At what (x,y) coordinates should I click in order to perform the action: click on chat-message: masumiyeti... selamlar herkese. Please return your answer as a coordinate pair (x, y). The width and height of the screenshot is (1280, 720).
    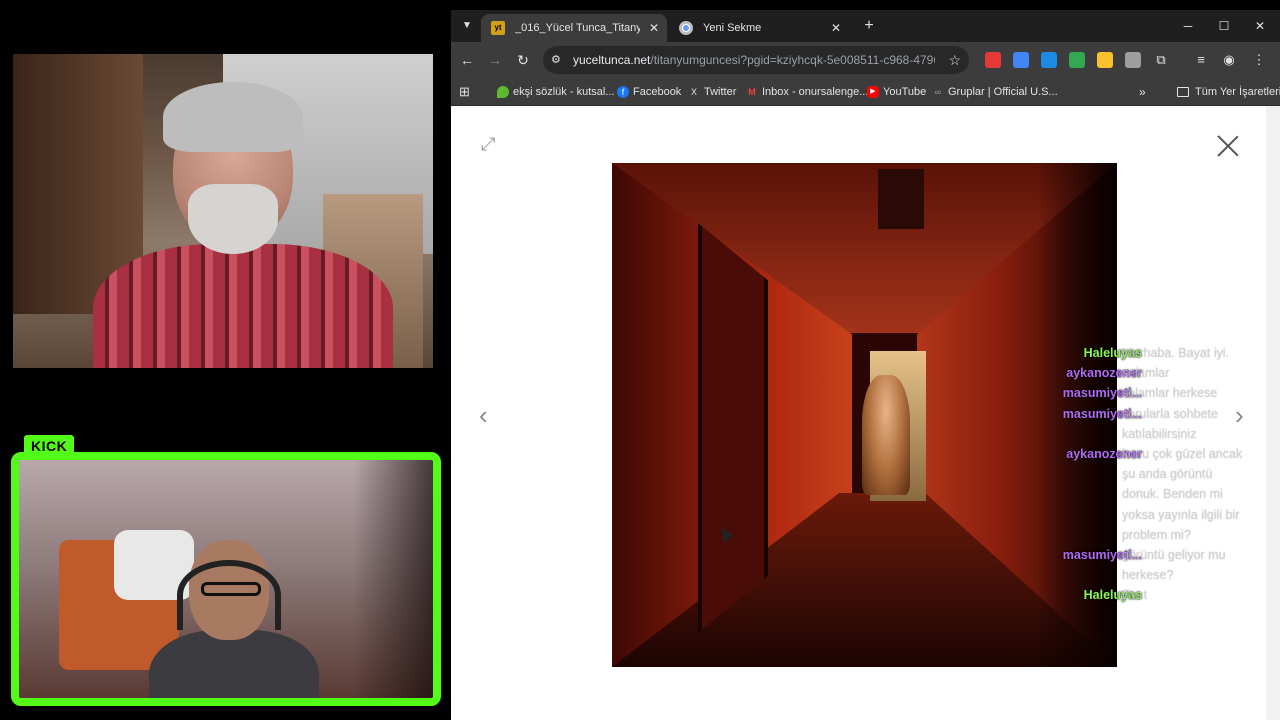
    Looking at the image, I should click on (1143, 393).